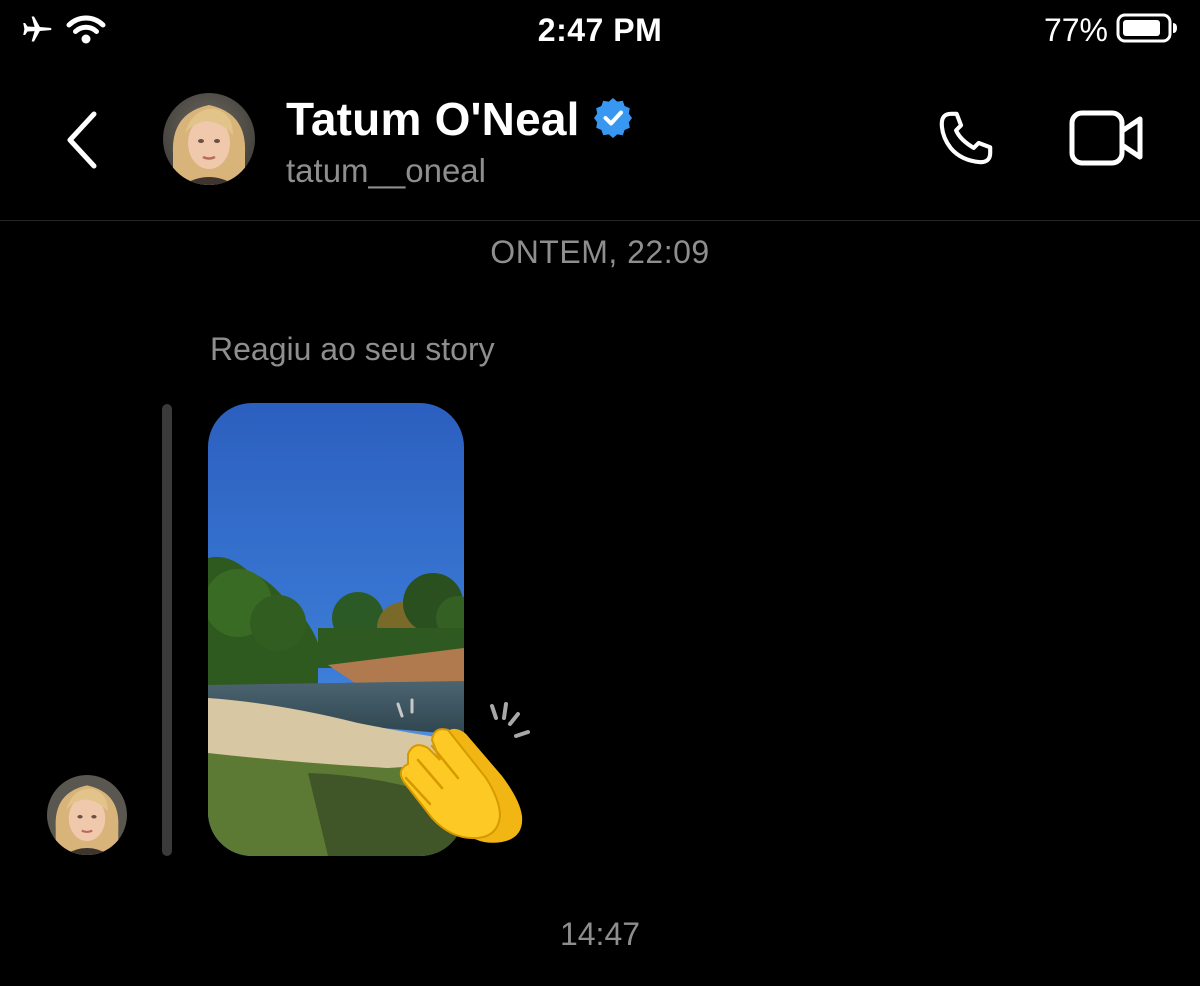 The width and height of the screenshot is (1200, 986). I want to click on status-bar: 2:47 PM 77%, so click(600, 31).